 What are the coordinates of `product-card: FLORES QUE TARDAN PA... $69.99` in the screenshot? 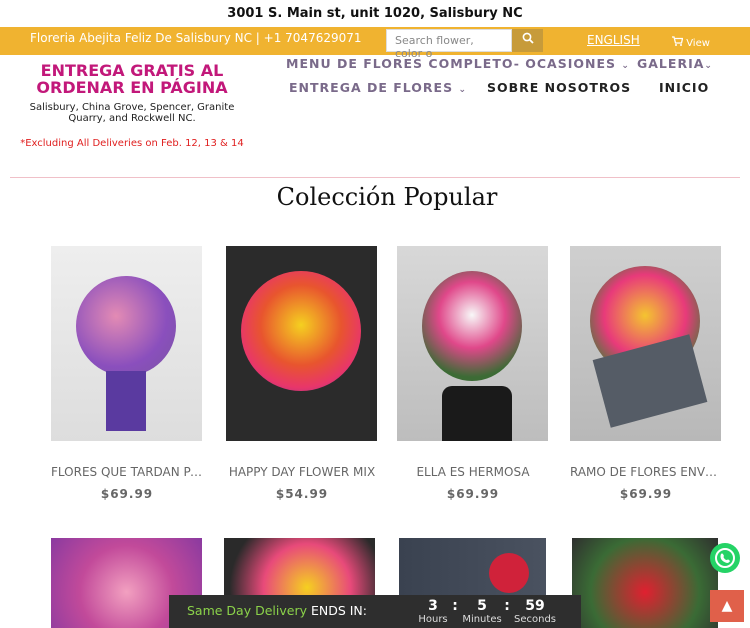 It's located at (127, 373).